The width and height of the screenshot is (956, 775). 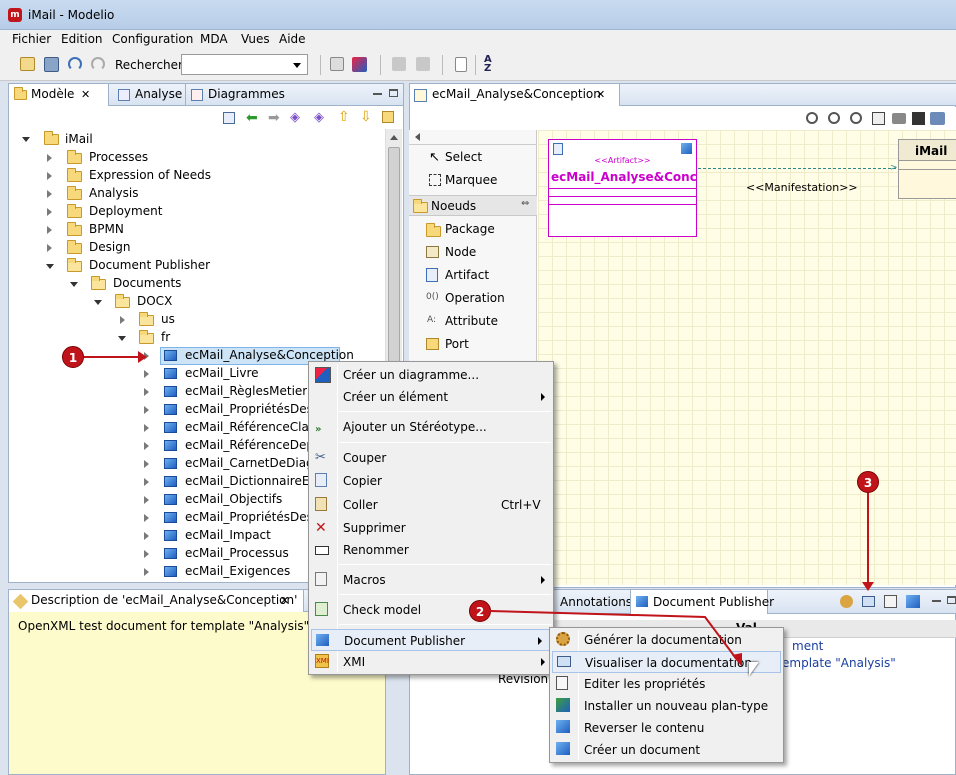 What do you see at coordinates (899, 118) in the screenshot?
I see `print-icon` at bounding box center [899, 118].